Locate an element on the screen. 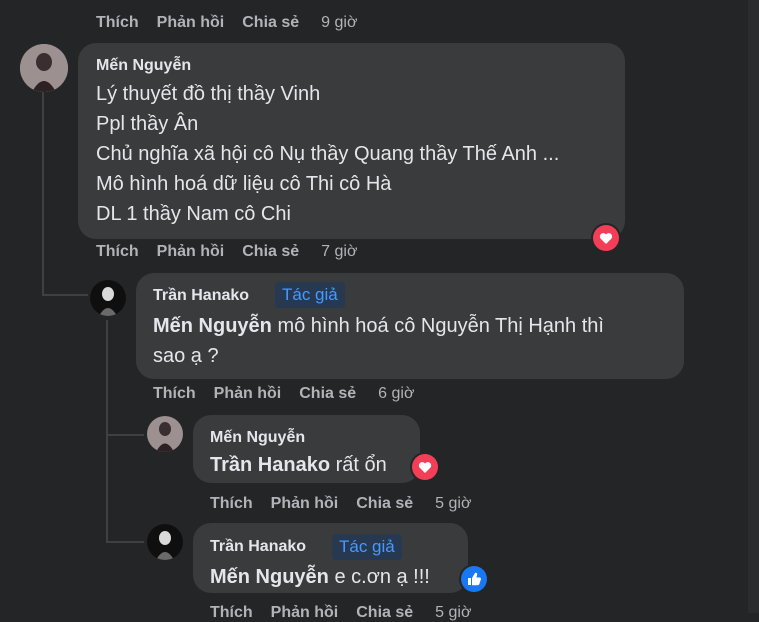 This screenshot has height=622, width=759. thread-line-main is located at coordinates (43, 194).